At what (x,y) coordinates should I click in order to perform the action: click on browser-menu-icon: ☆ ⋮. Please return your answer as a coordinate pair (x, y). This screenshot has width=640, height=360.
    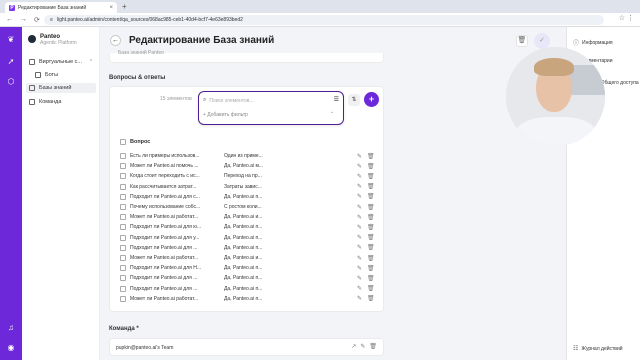
    Looking at the image, I should click on (626, 18).